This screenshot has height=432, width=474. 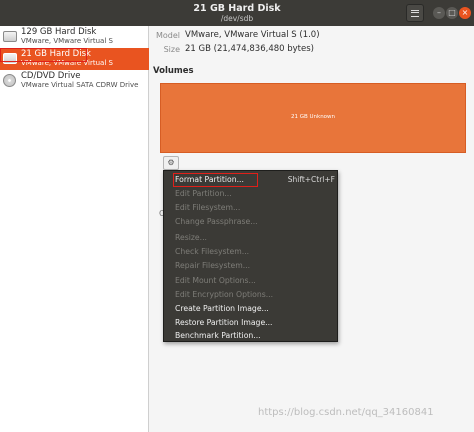 I want to click on hamburger-icon, so click(x=415, y=13).